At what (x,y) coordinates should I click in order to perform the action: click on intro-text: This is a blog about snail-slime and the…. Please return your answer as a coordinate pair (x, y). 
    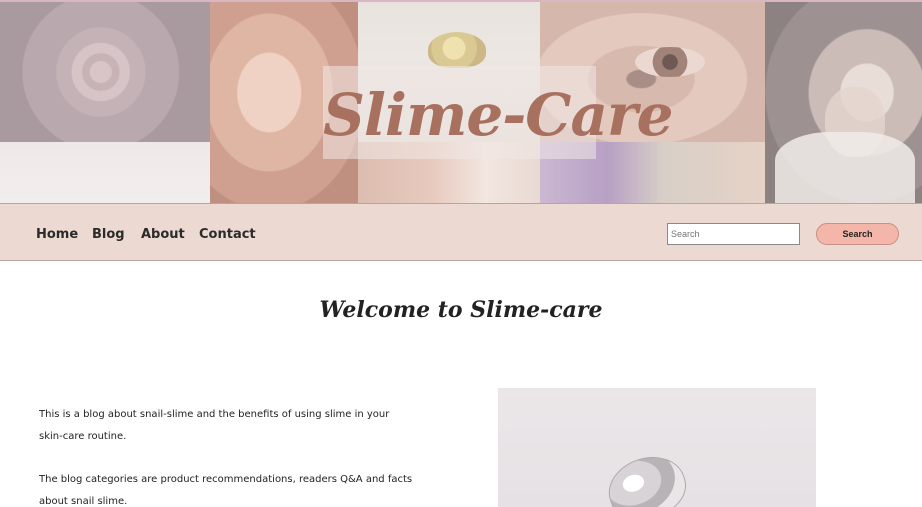
    Looking at the image, I should click on (226, 455).